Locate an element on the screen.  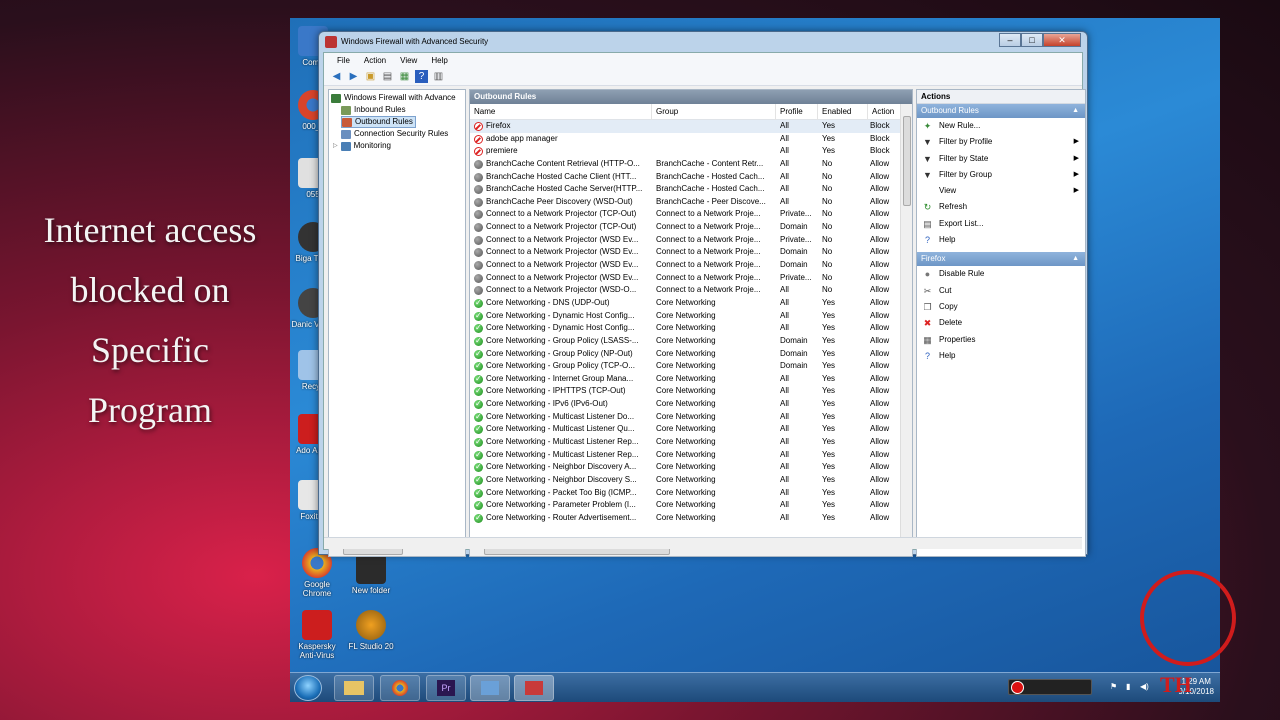
up-folder-icon: ▣ is located at coordinates (370, 76).